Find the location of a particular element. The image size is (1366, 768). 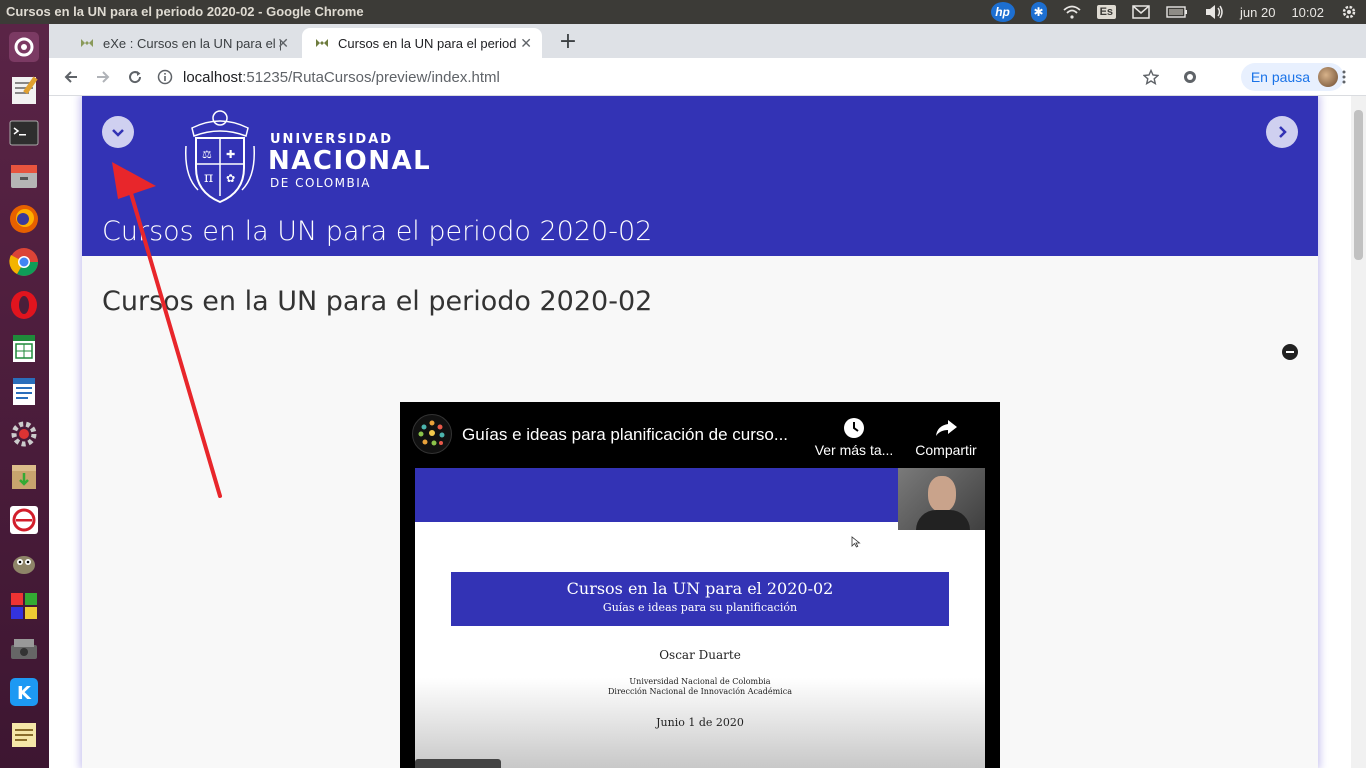

battery-icon is located at coordinates (1177, 12).